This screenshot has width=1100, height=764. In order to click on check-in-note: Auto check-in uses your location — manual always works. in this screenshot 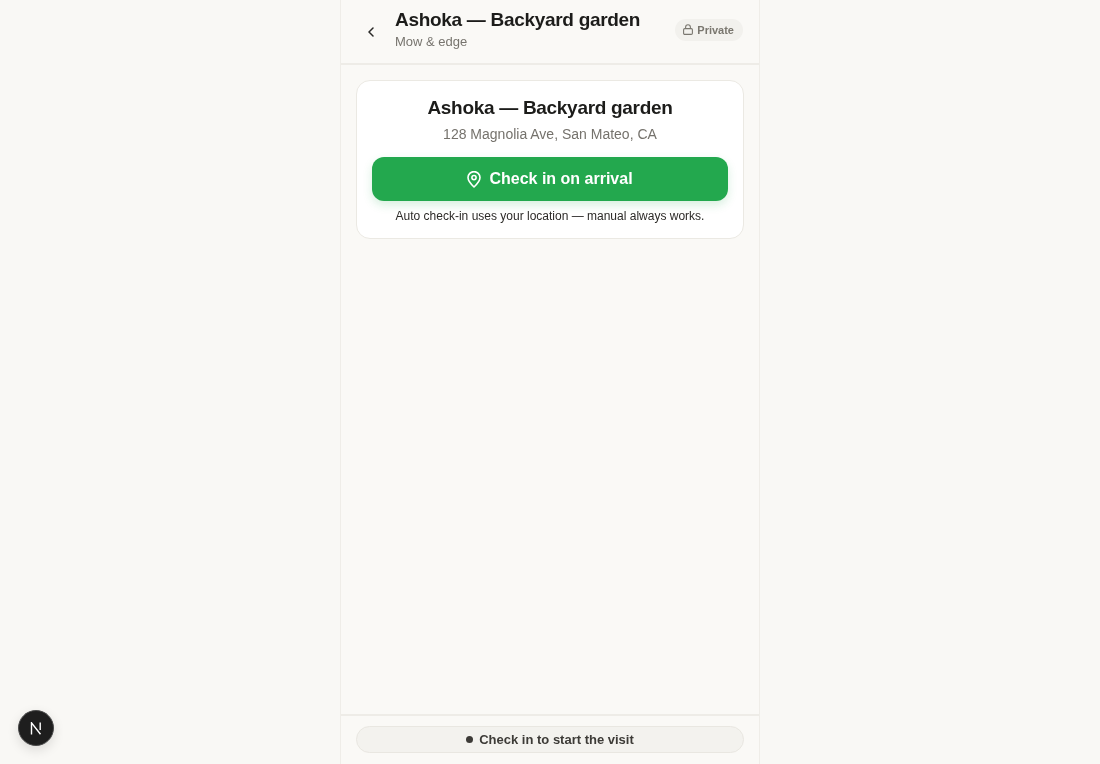, I will do `click(550, 216)`.